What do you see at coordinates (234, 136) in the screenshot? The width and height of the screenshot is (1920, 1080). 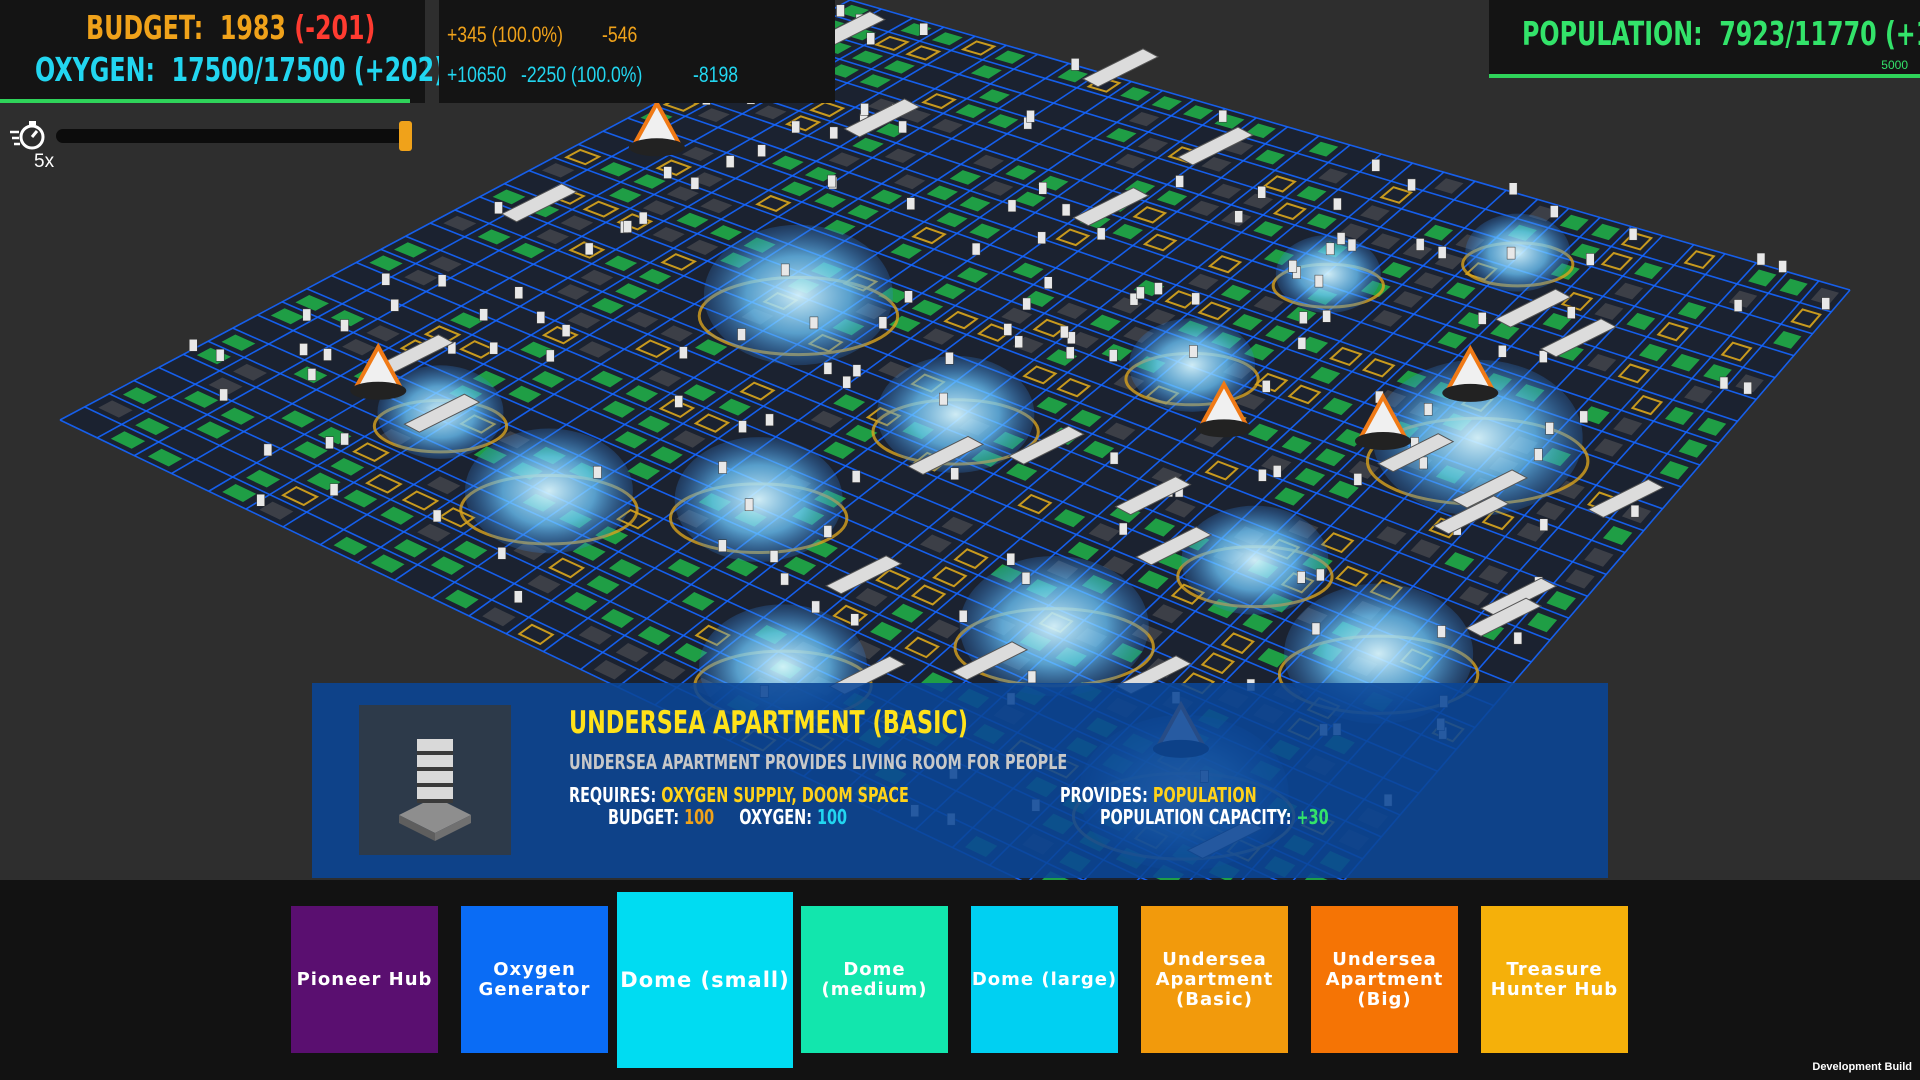 I see `speed-slider-track` at bounding box center [234, 136].